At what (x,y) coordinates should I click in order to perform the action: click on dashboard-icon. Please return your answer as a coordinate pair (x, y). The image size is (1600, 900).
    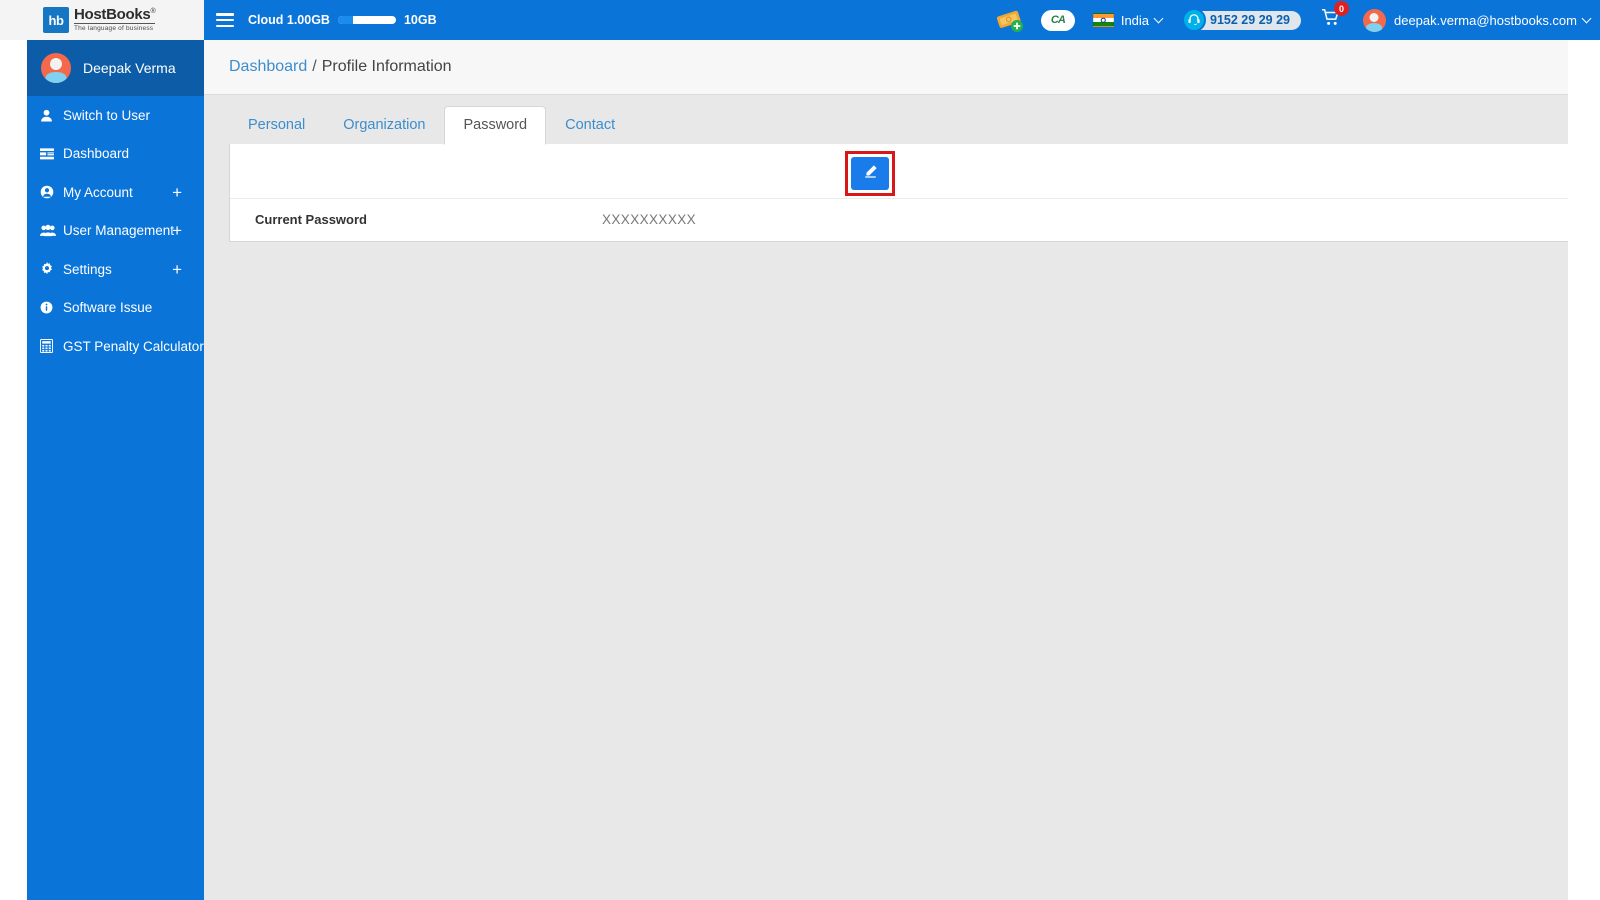
    Looking at the image, I should click on (49, 154).